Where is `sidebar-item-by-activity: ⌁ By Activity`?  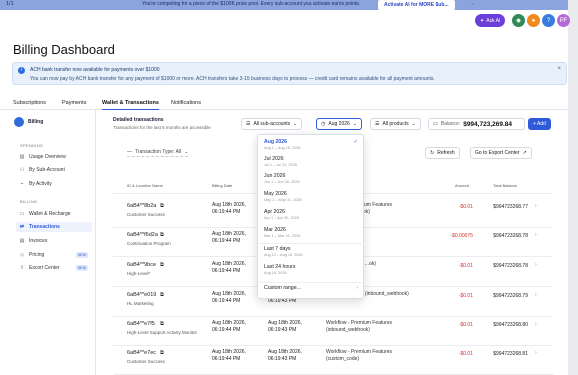
sidebar-item-by-activity: ⌁ By Activity is located at coordinates (54, 184).